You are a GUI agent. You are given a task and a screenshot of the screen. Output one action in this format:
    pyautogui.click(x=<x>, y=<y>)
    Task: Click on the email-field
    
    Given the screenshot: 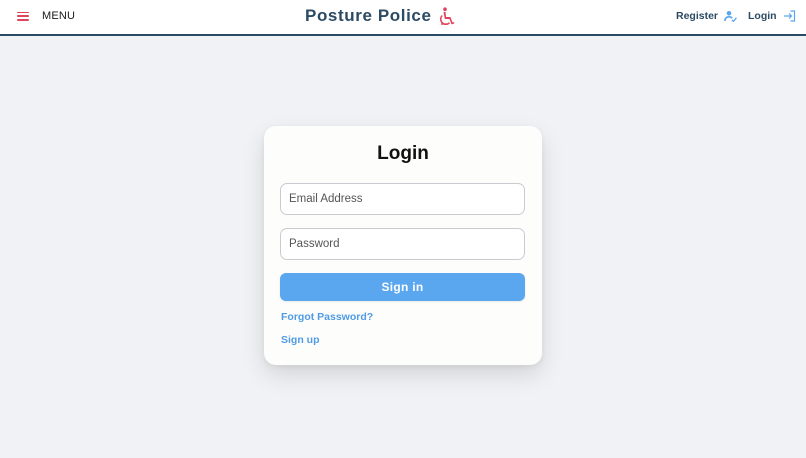 What is the action you would take?
    pyautogui.click(x=402, y=199)
    